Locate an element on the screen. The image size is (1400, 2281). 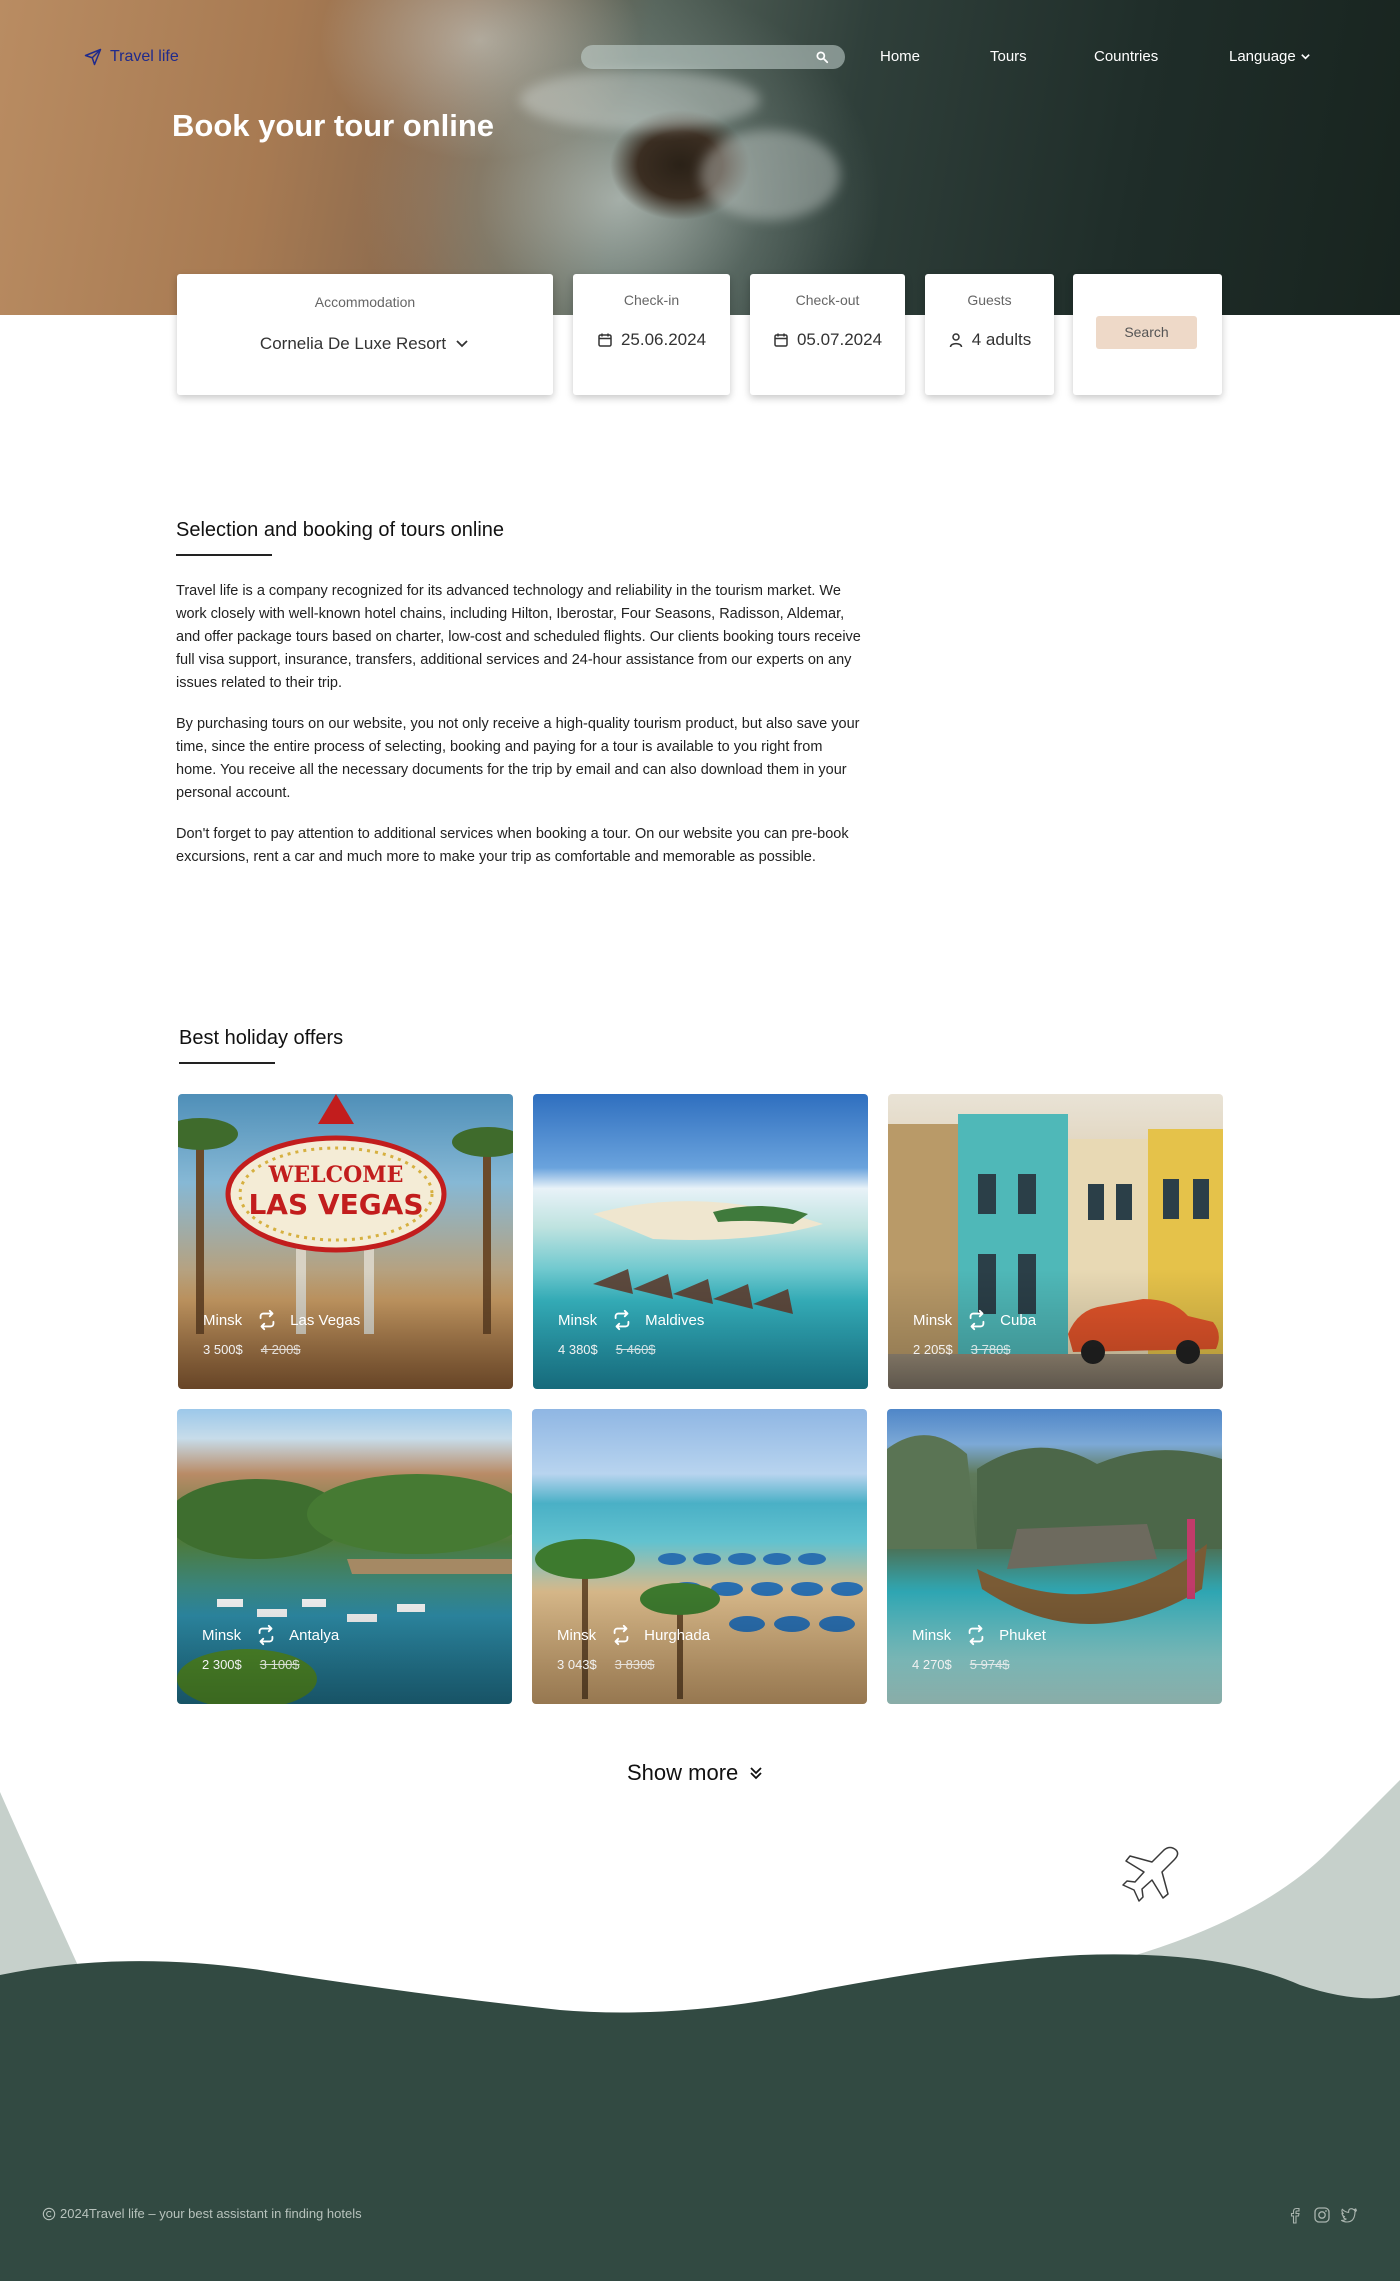
offer-to: Phuket is located at coordinates (1022, 1635).